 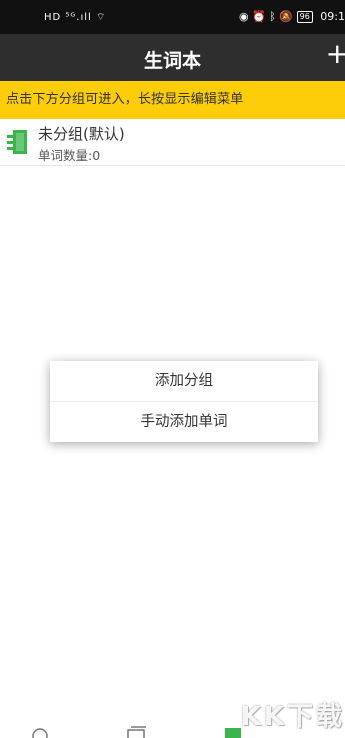 What do you see at coordinates (304, 17) in the screenshot?
I see `battery-icon: 96` at bounding box center [304, 17].